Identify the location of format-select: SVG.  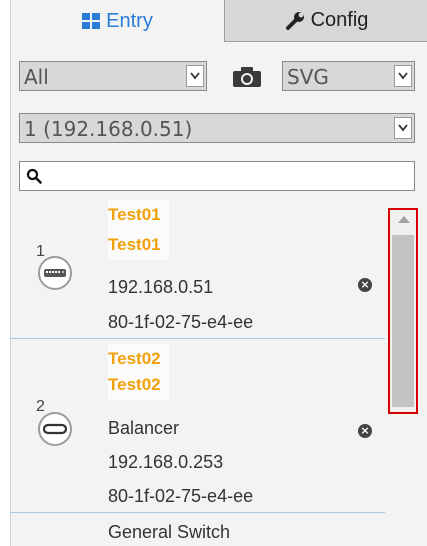
(348, 76).